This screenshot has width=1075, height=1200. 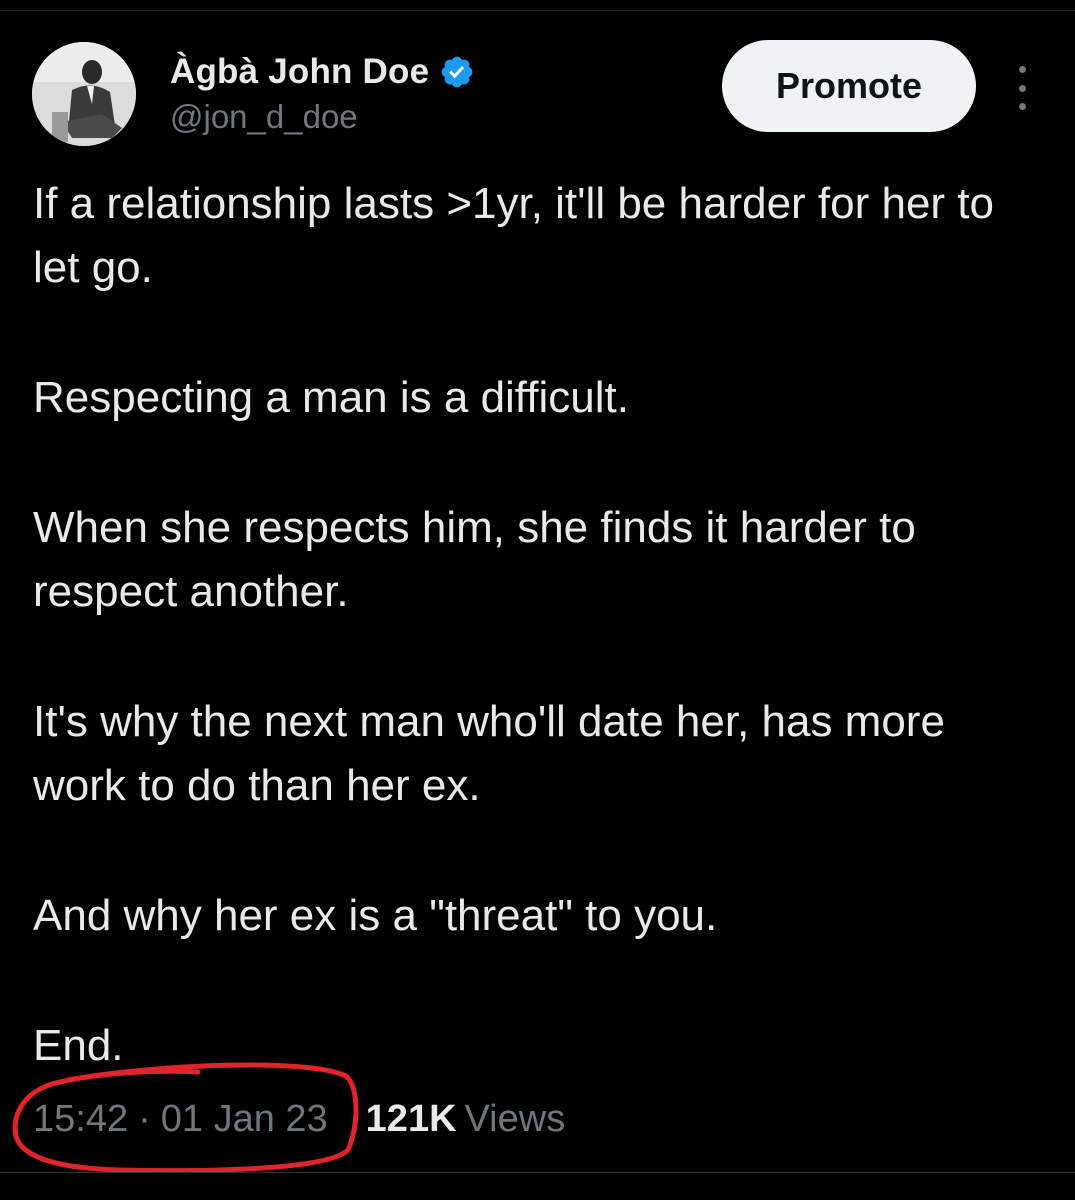 I want to click on avatar, so click(x=84, y=94).